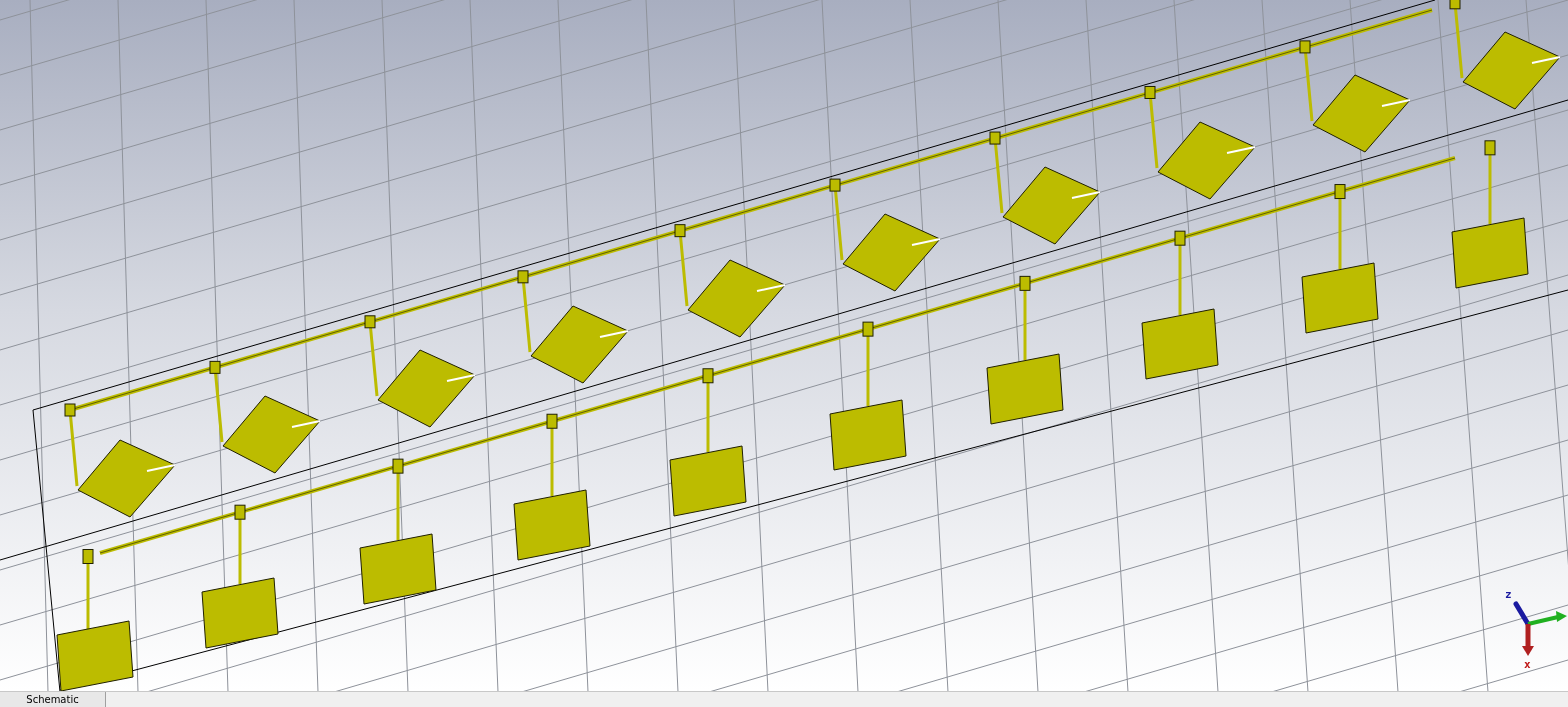 The height and width of the screenshot is (707, 1568). Describe the element at coordinates (1527, 664) in the screenshot. I see `axis-label: x` at that location.